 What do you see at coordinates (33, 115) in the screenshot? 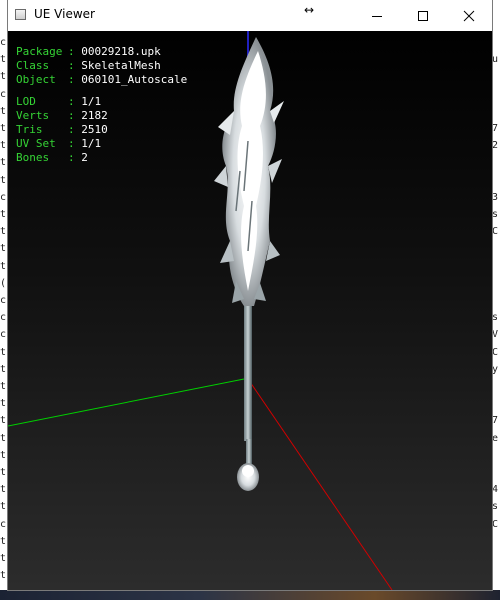
I see `info-label: Verts` at bounding box center [33, 115].